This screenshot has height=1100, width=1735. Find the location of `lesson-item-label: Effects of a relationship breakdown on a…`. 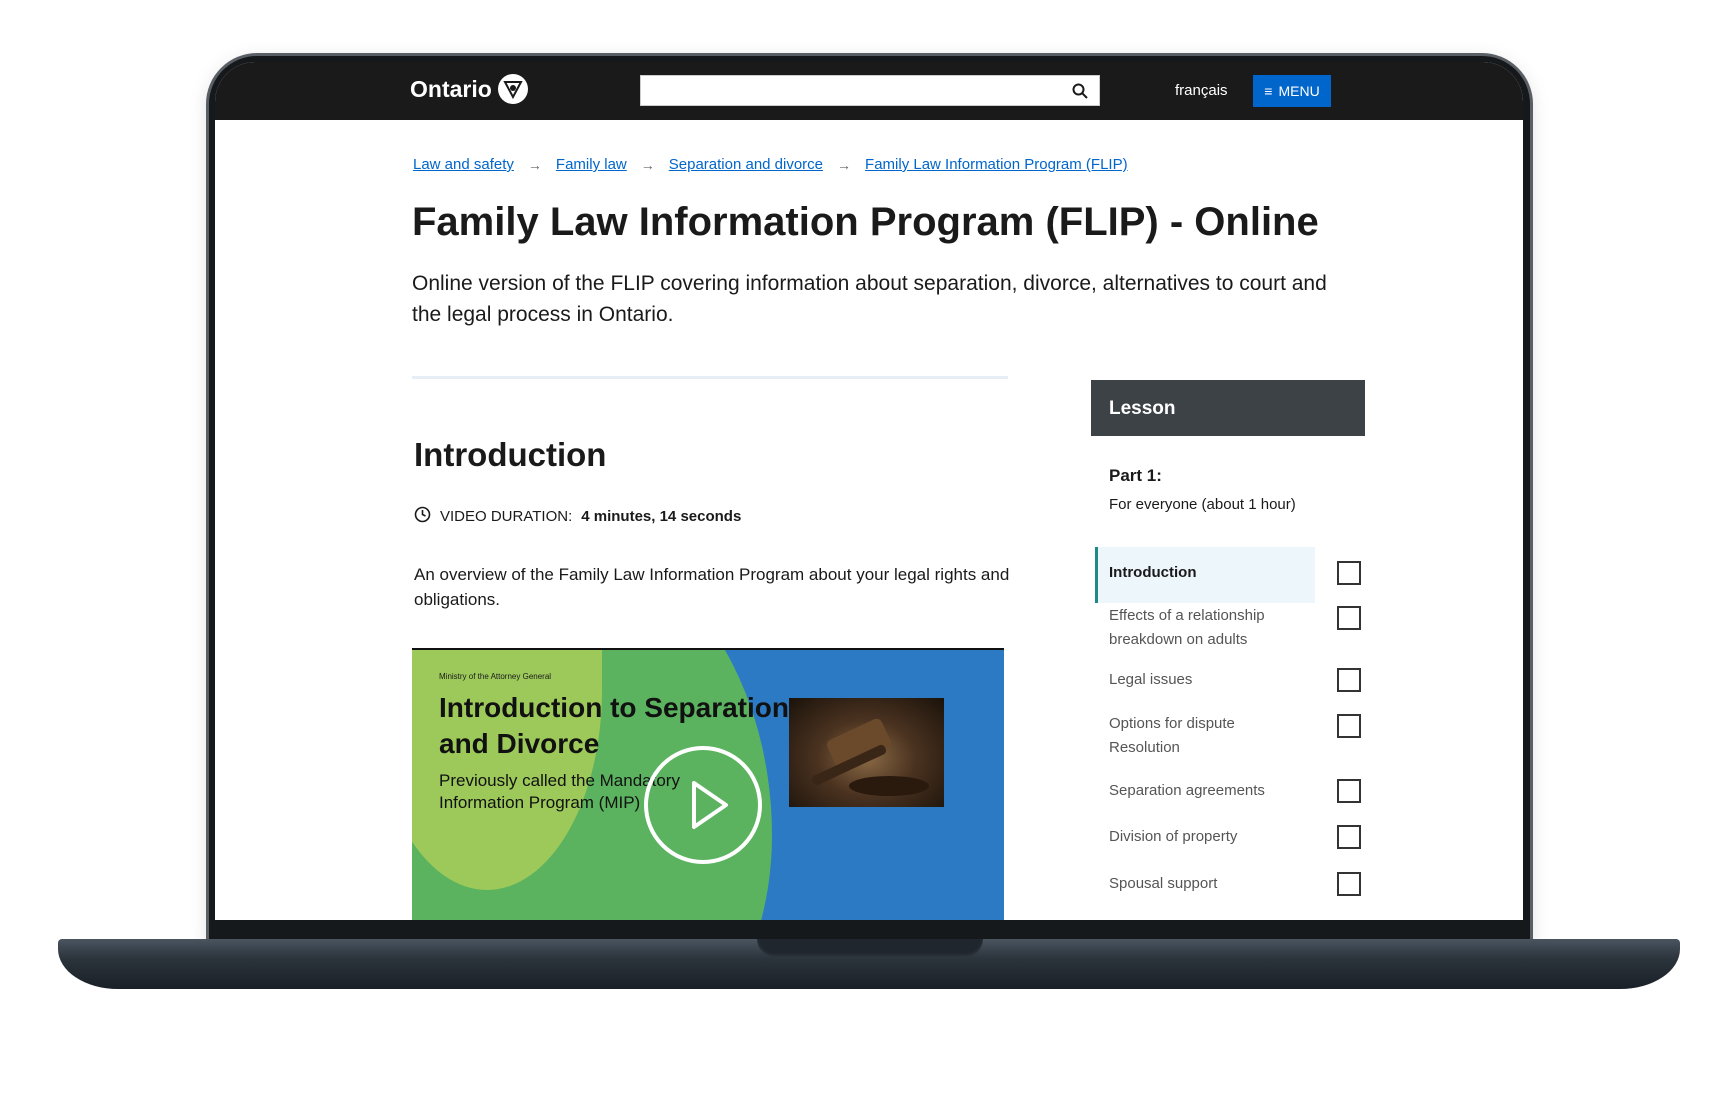

lesson-item-label: Effects of a relationship breakdown on a… is located at coordinates (1187, 627).